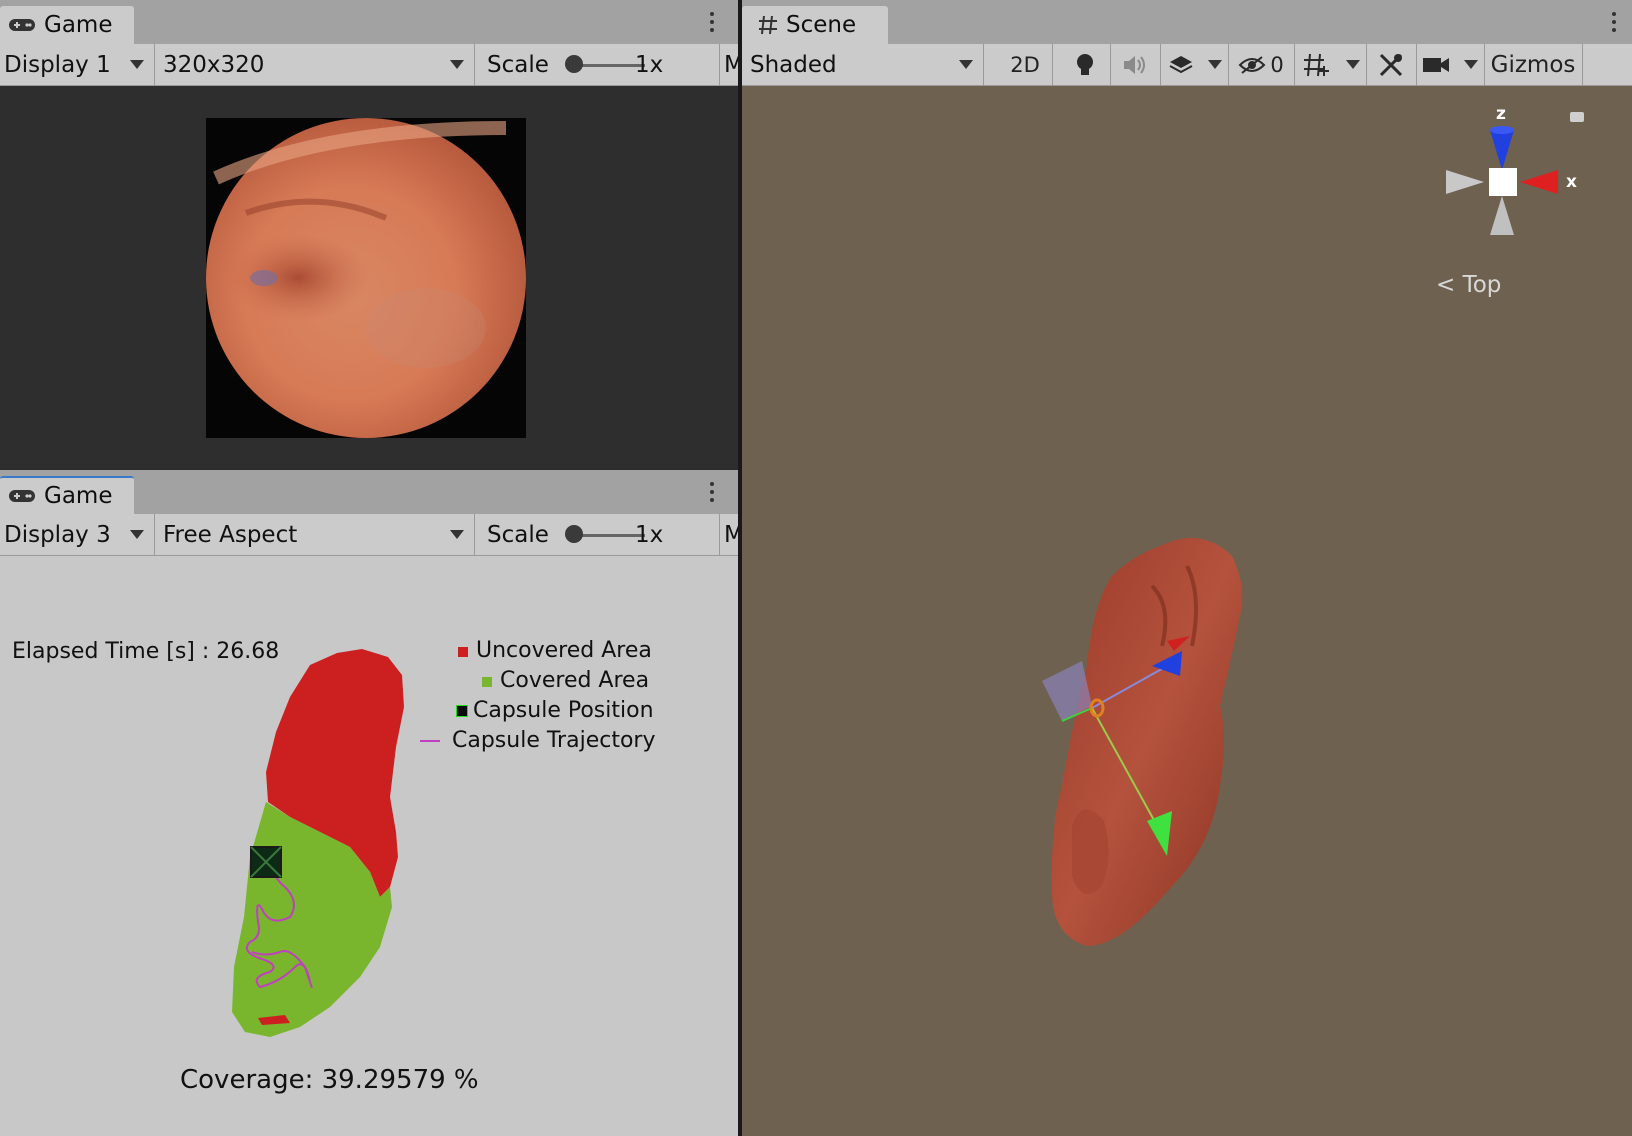 This screenshot has height=1136, width=1632. Describe the element at coordinates (863, 64) in the screenshot. I see `shading-mode-select: Shaded` at that location.